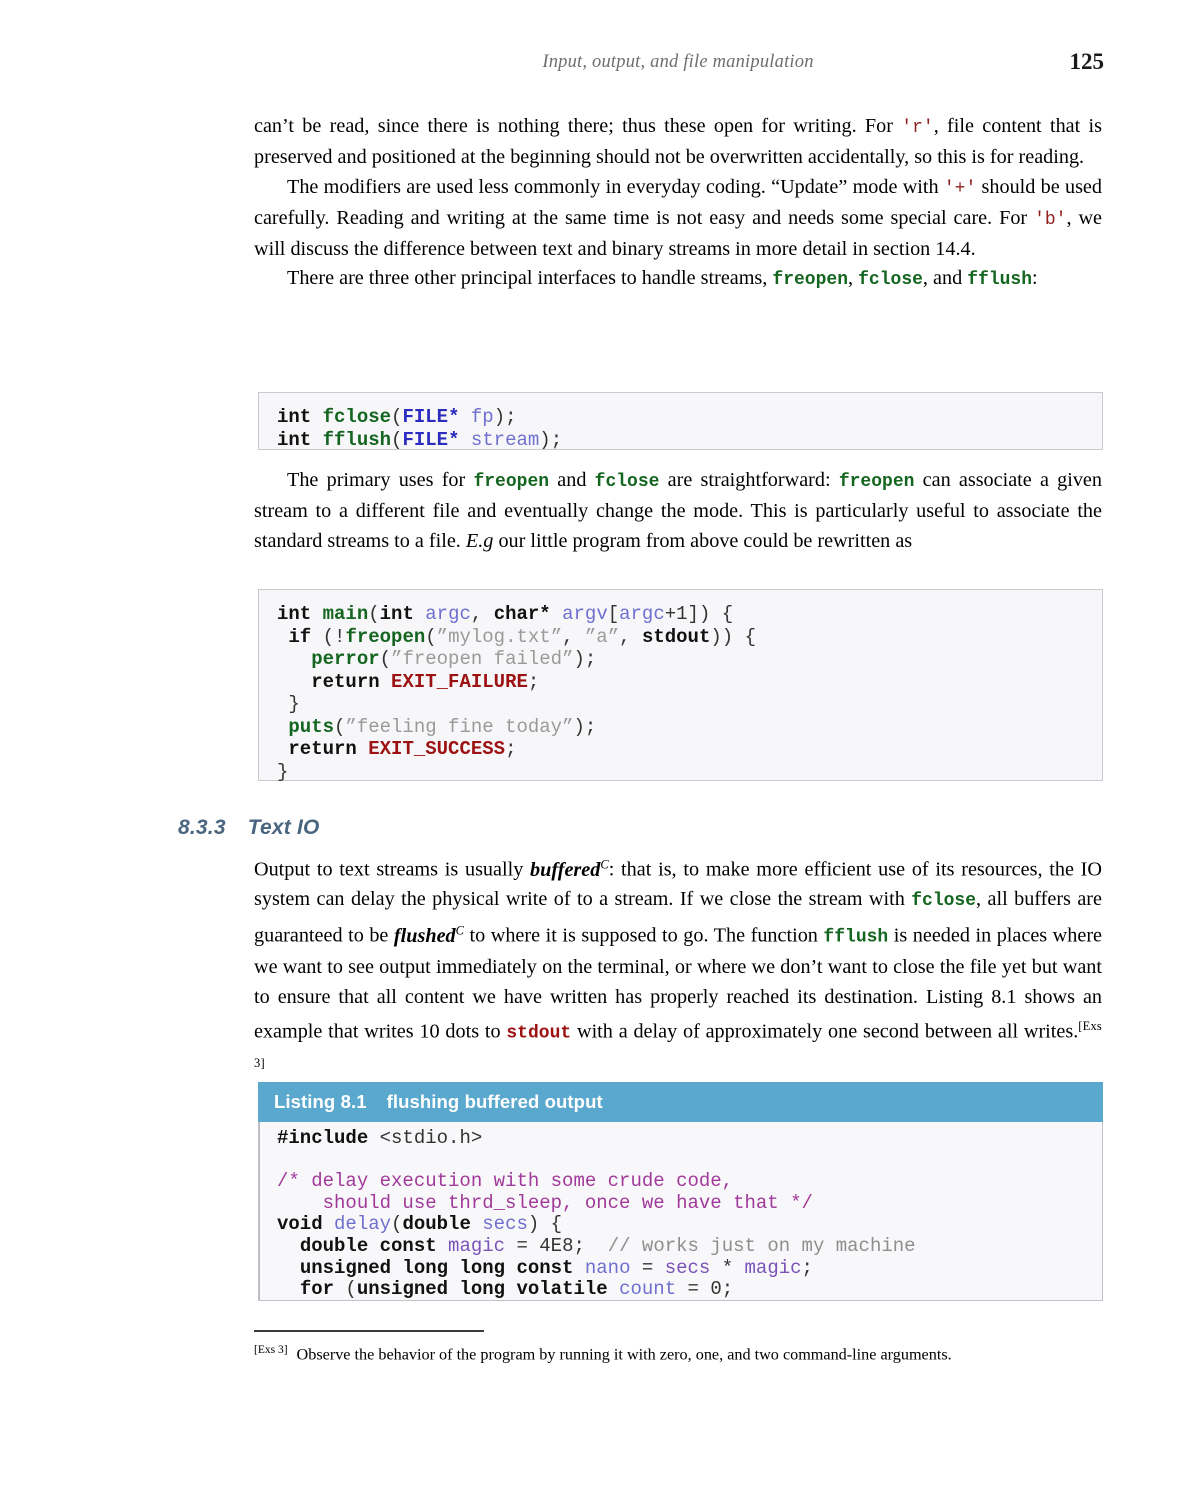 The width and height of the screenshot is (1196, 1500). I want to click on inline-code-r: 'r', so click(917, 128).